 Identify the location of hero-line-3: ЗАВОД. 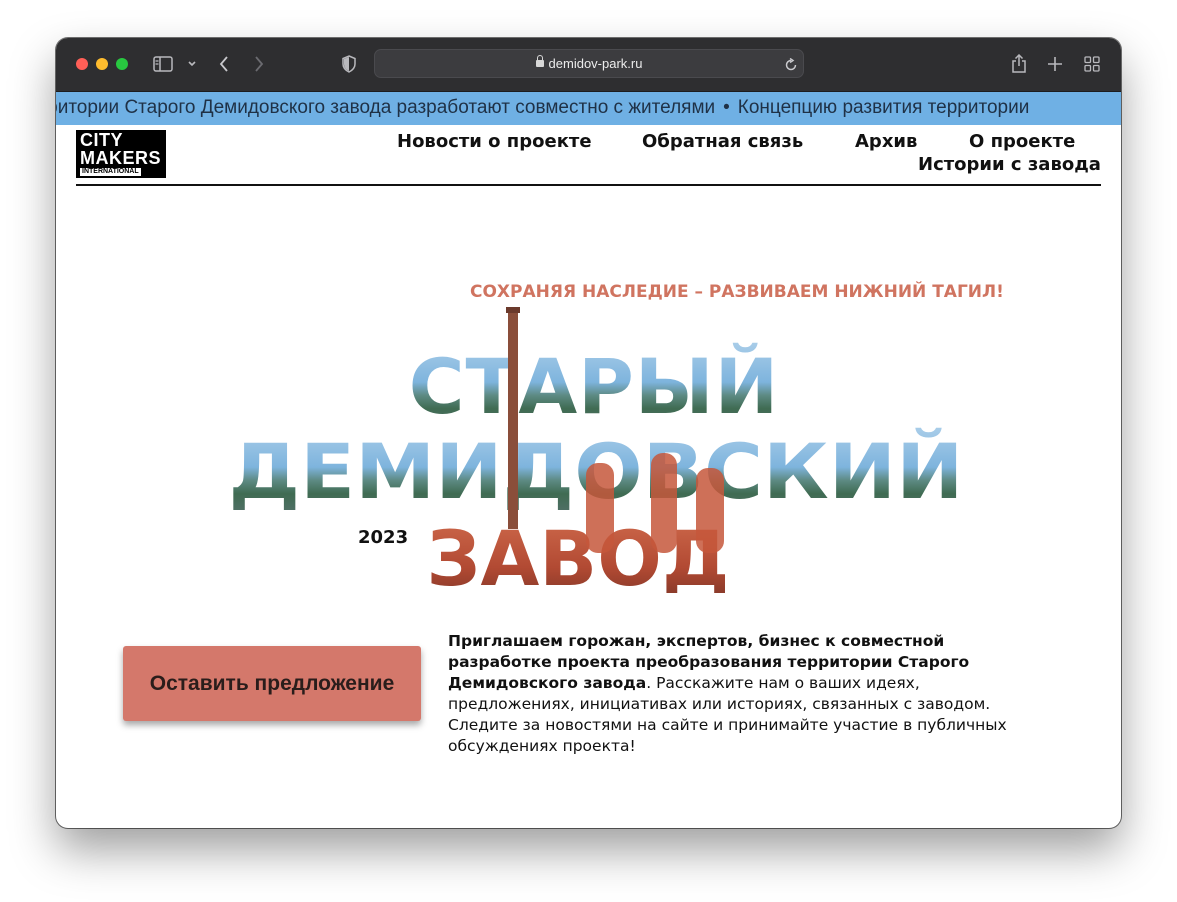
(577, 553).